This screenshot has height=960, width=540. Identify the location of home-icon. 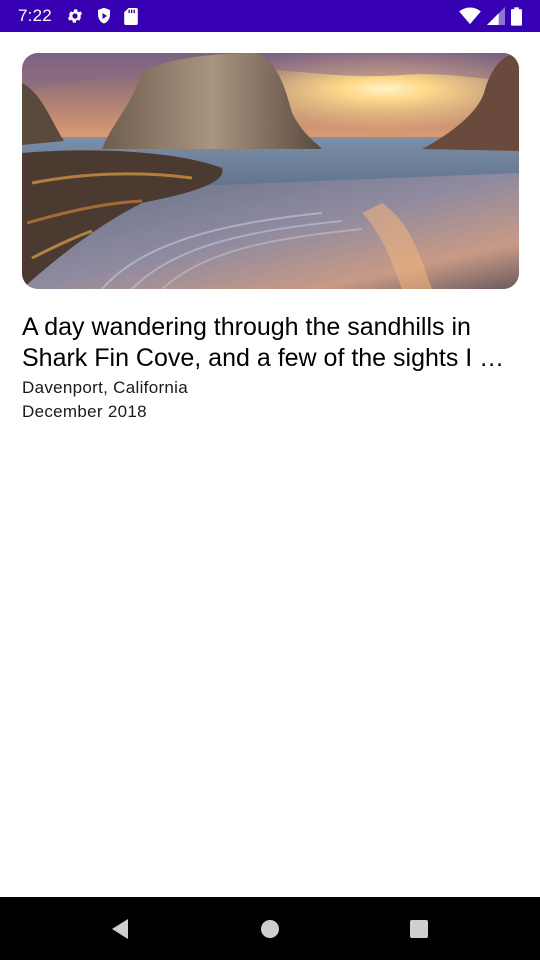
(270, 929).